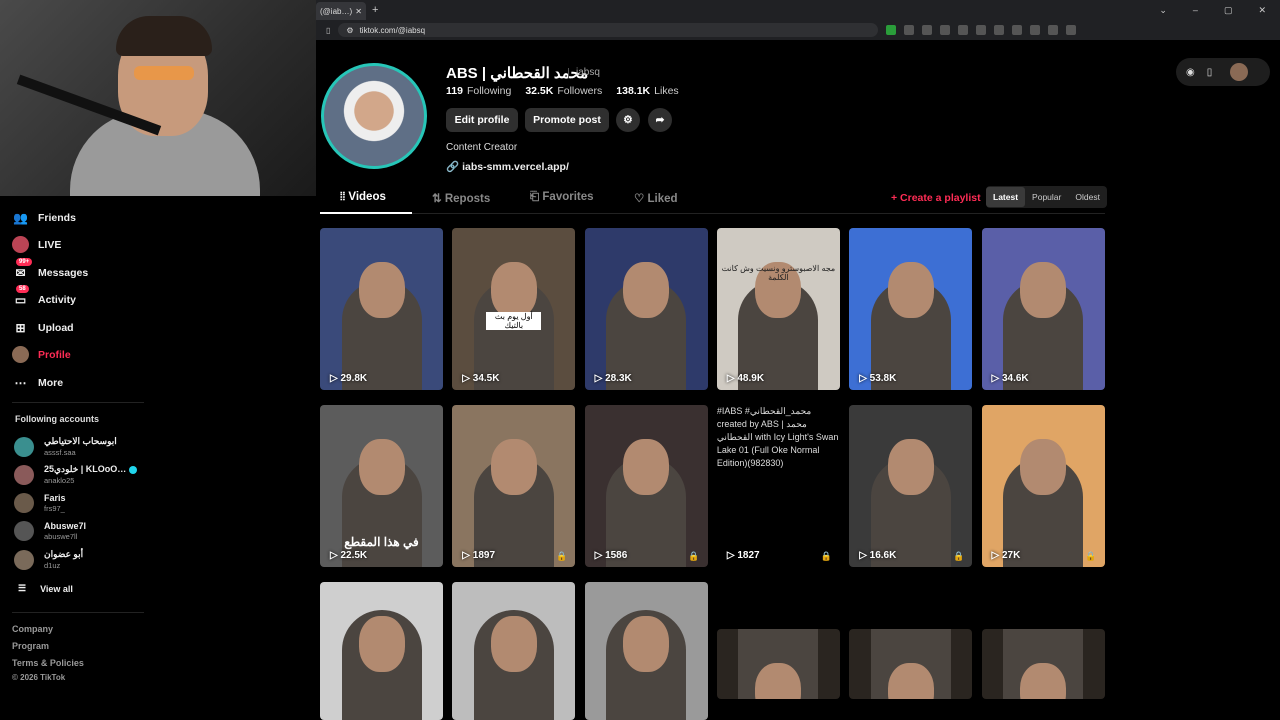  What do you see at coordinates (478, 91) in the screenshot?
I see `following-stat: 119 Following` at bounding box center [478, 91].